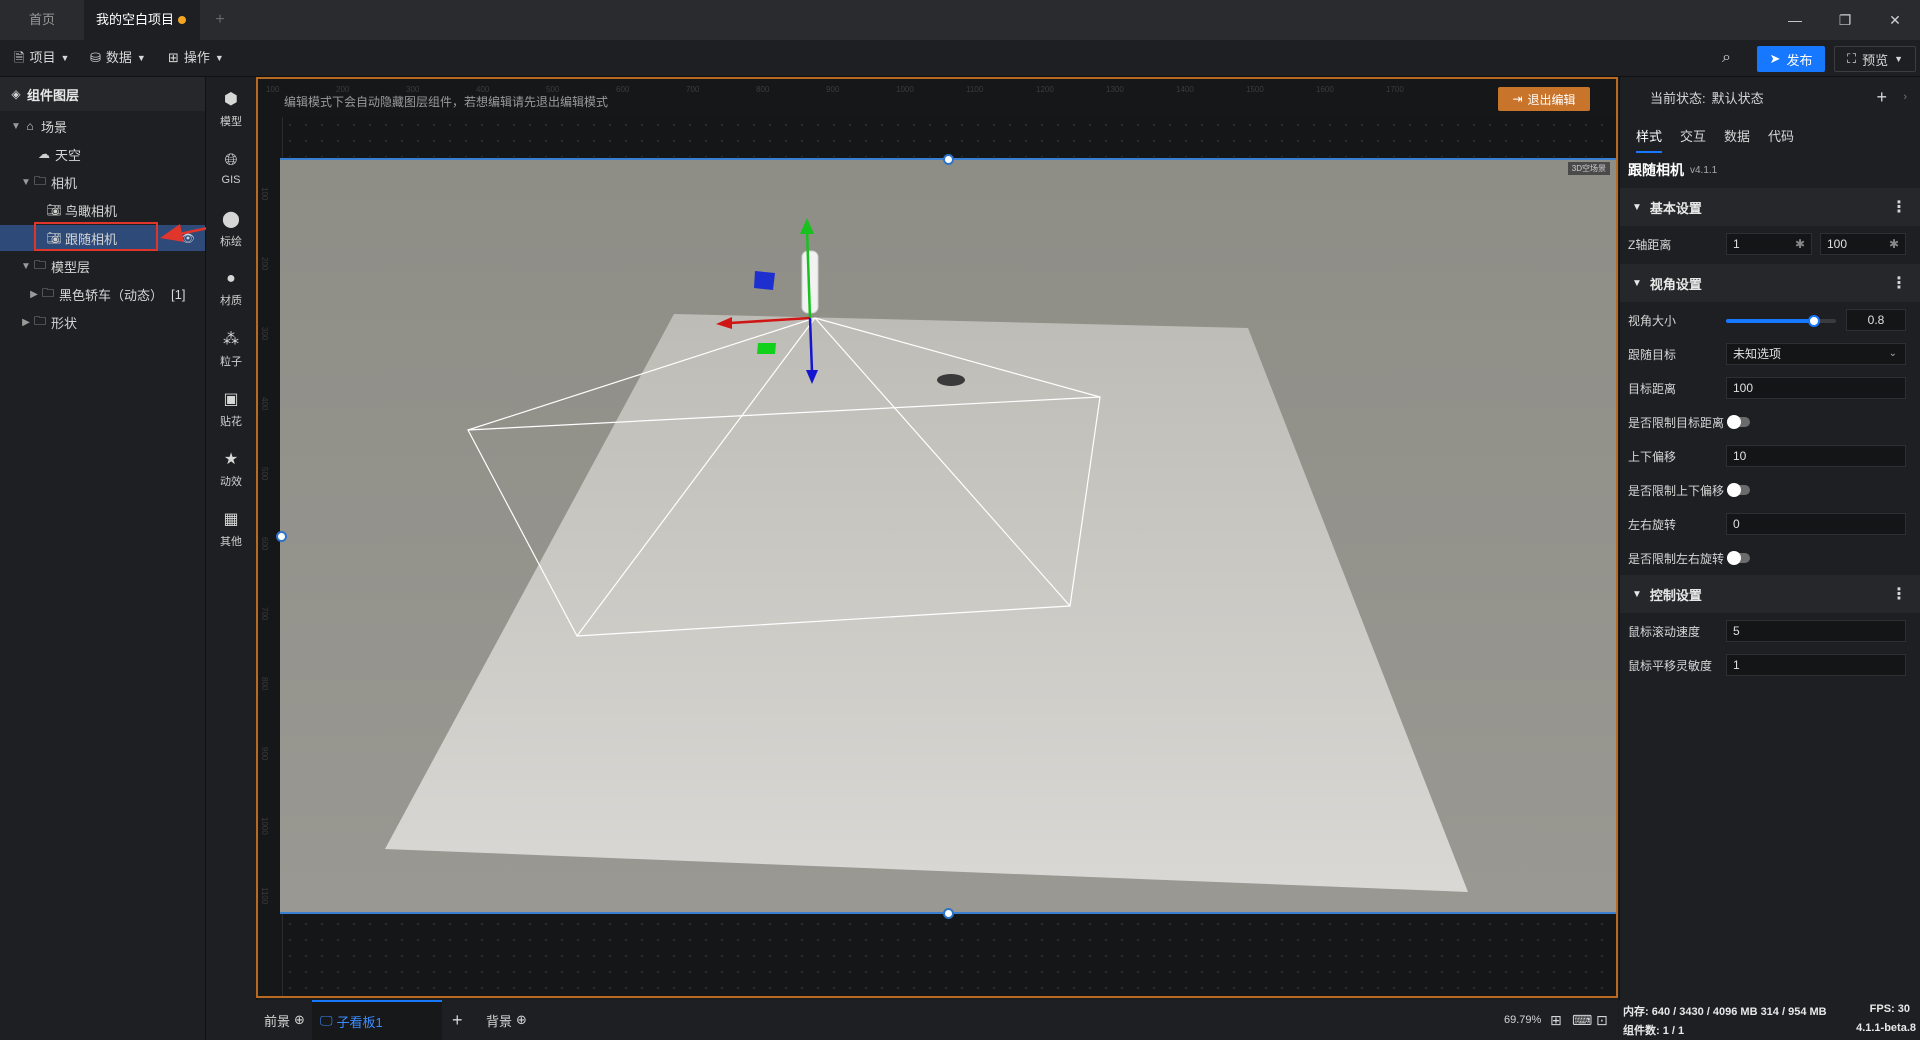 Image resolution: width=1920 pixels, height=1040 pixels. Describe the element at coordinates (1816, 388) in the screenshot. I see `target-distance-input: 100` at that location.